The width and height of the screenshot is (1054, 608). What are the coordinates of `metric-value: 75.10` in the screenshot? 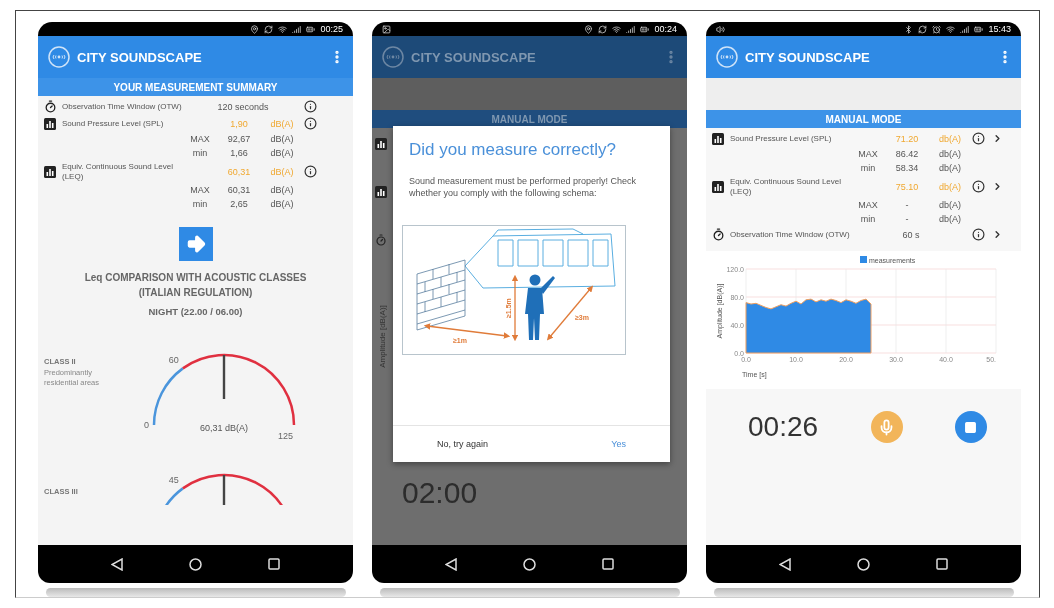 It's located at (907, 186).